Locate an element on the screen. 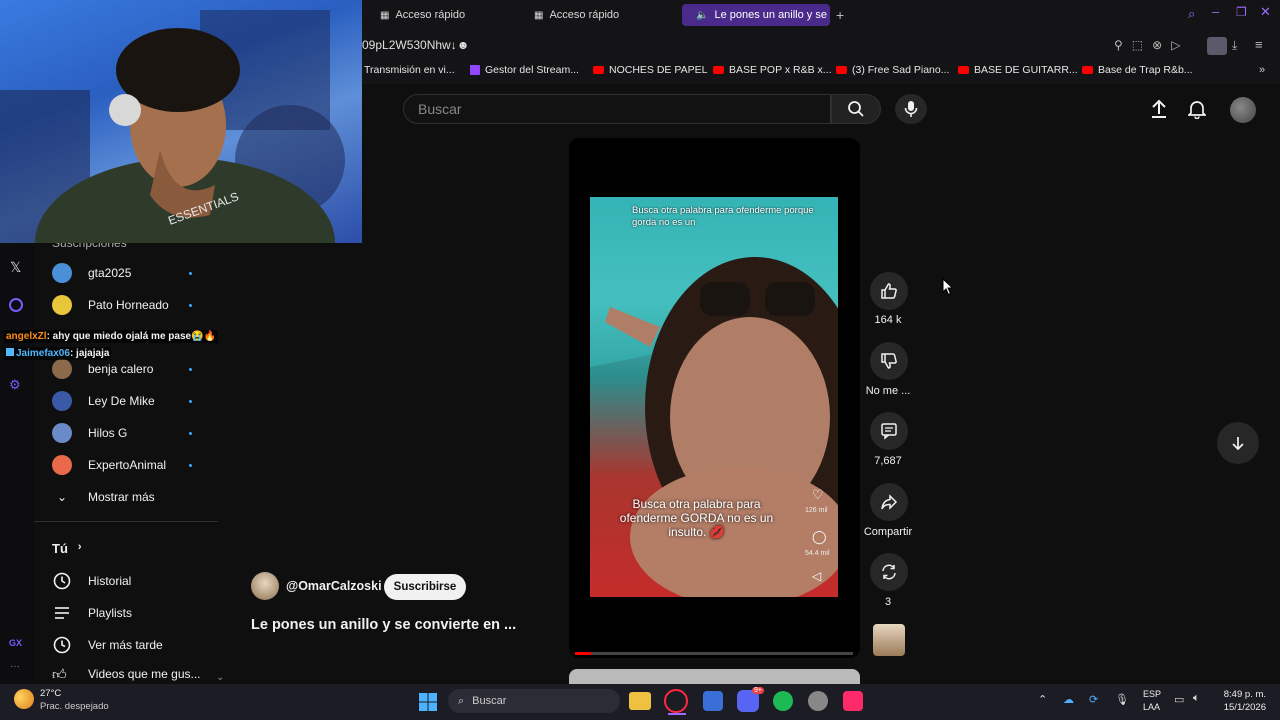 The height and width of the screenshot is (720, 1280). keyboard-layout: LAA is located at coordinates (1151, 707).